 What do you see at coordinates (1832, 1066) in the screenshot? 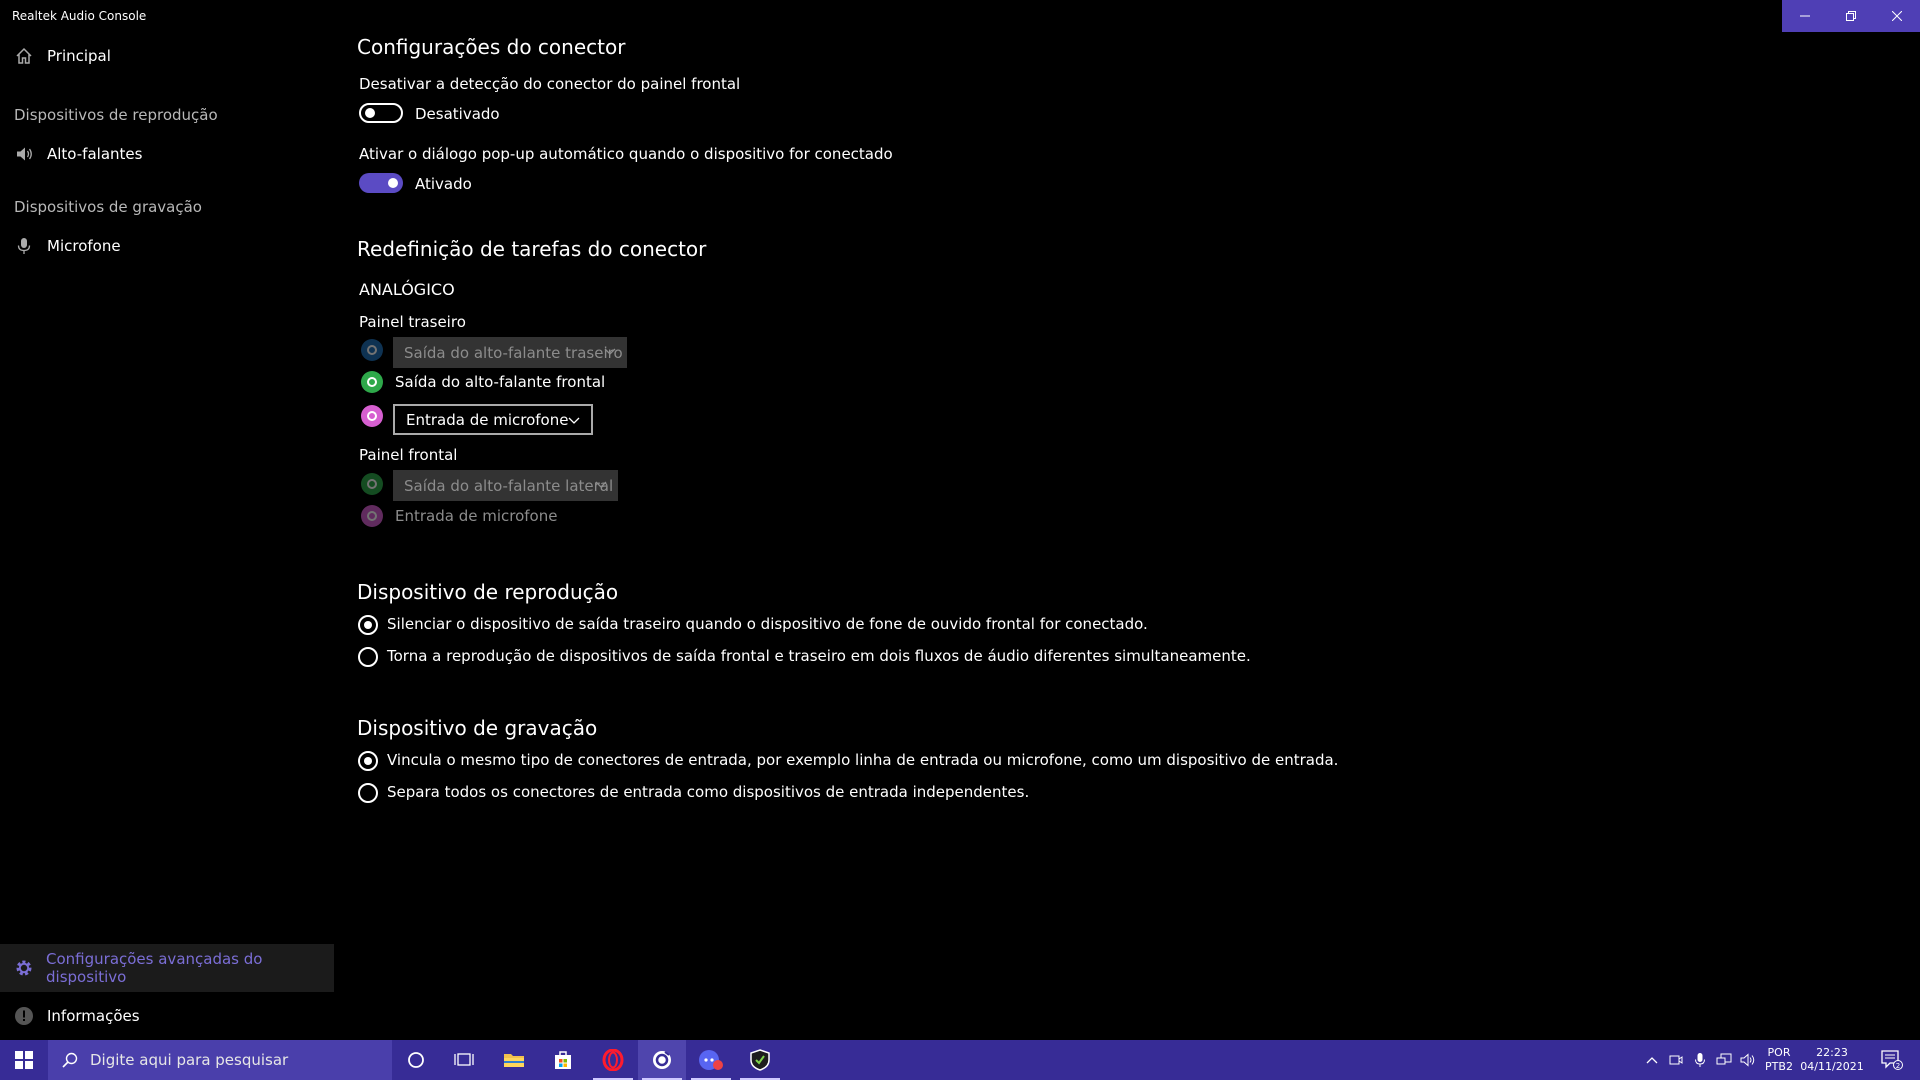
I see `clock-date: 04/11/2021` at bounding box center [1832, 1066].